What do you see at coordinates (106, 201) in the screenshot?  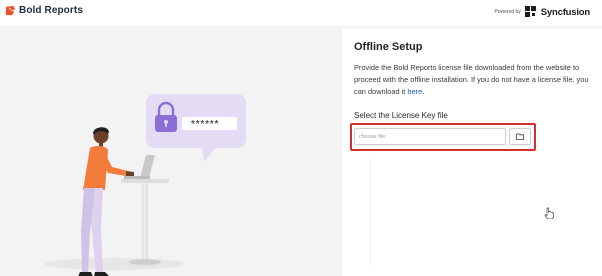 I see `person-figure` at bounding box center [106, 201].